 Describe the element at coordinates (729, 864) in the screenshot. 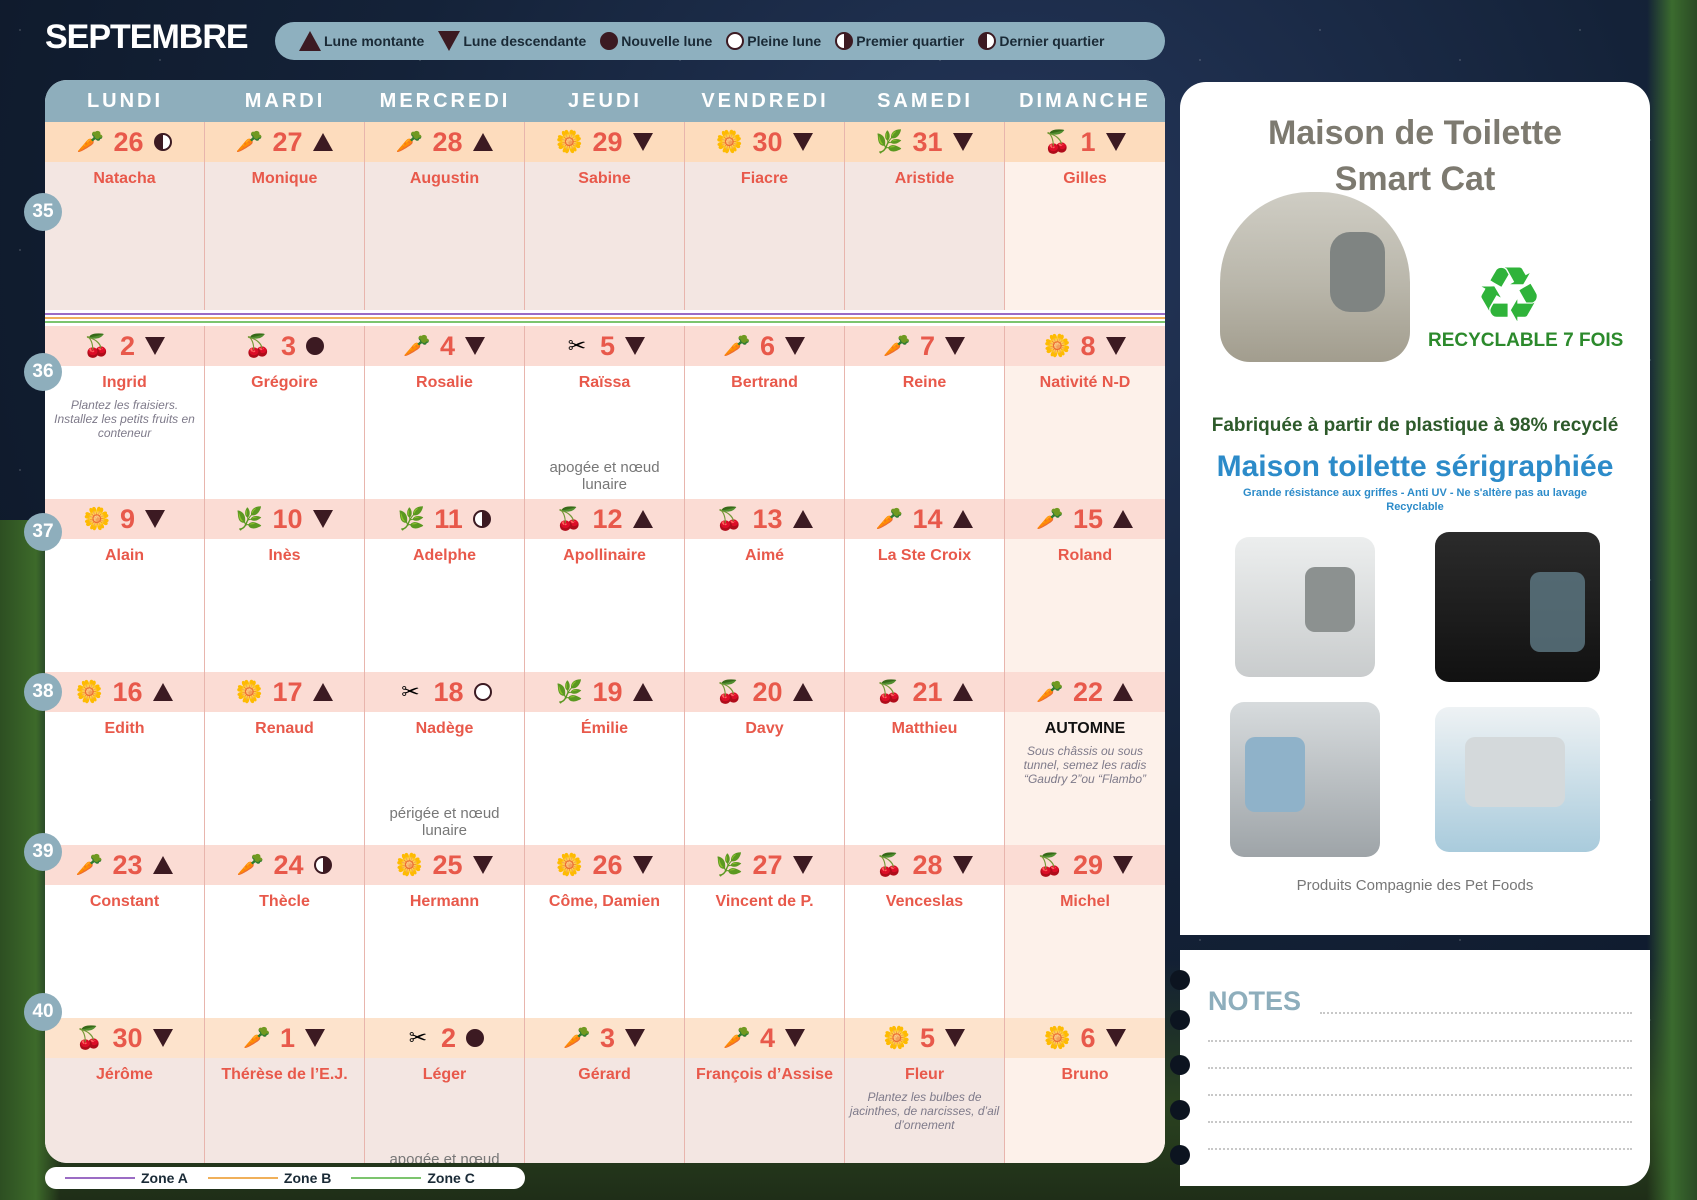

I see `leaf-icon: 🌿` at that location.